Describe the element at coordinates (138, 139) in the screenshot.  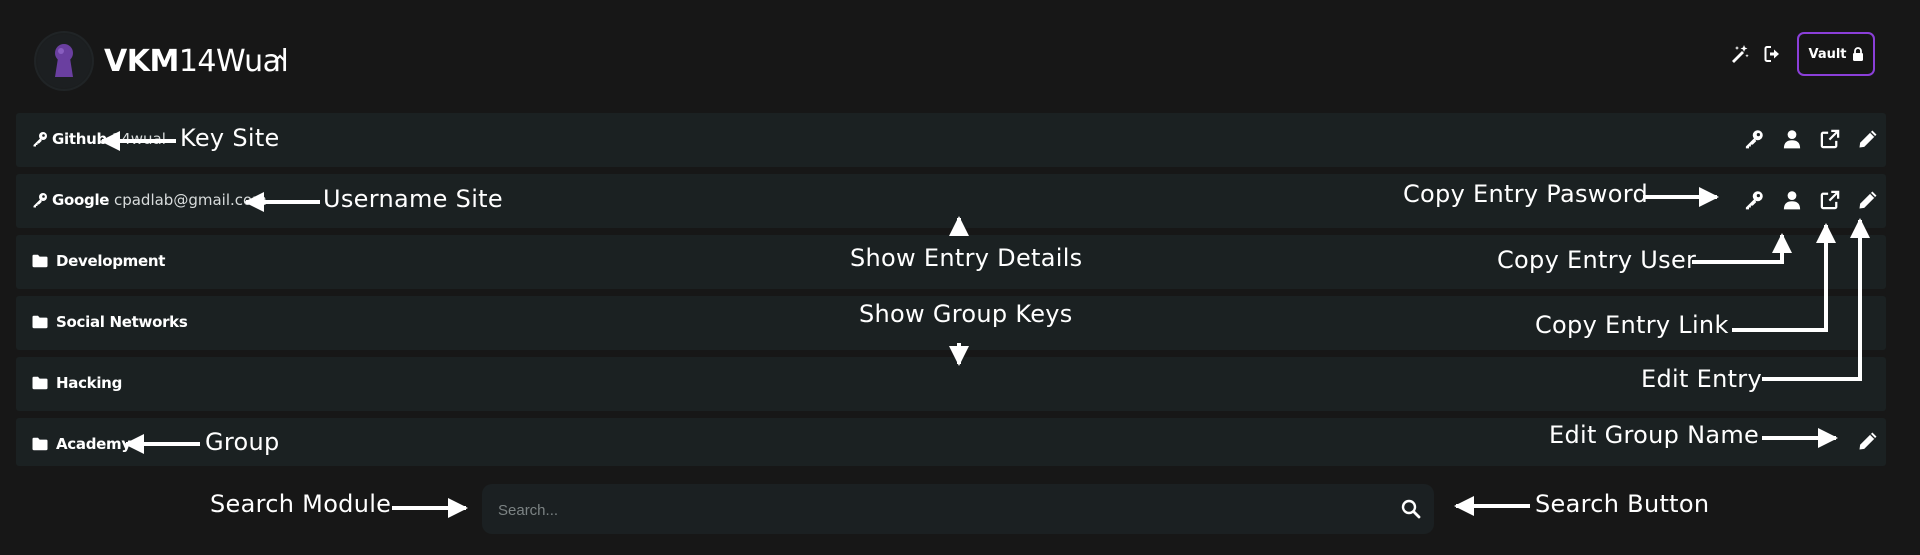
I see `entry-username: 14wual` at that location.